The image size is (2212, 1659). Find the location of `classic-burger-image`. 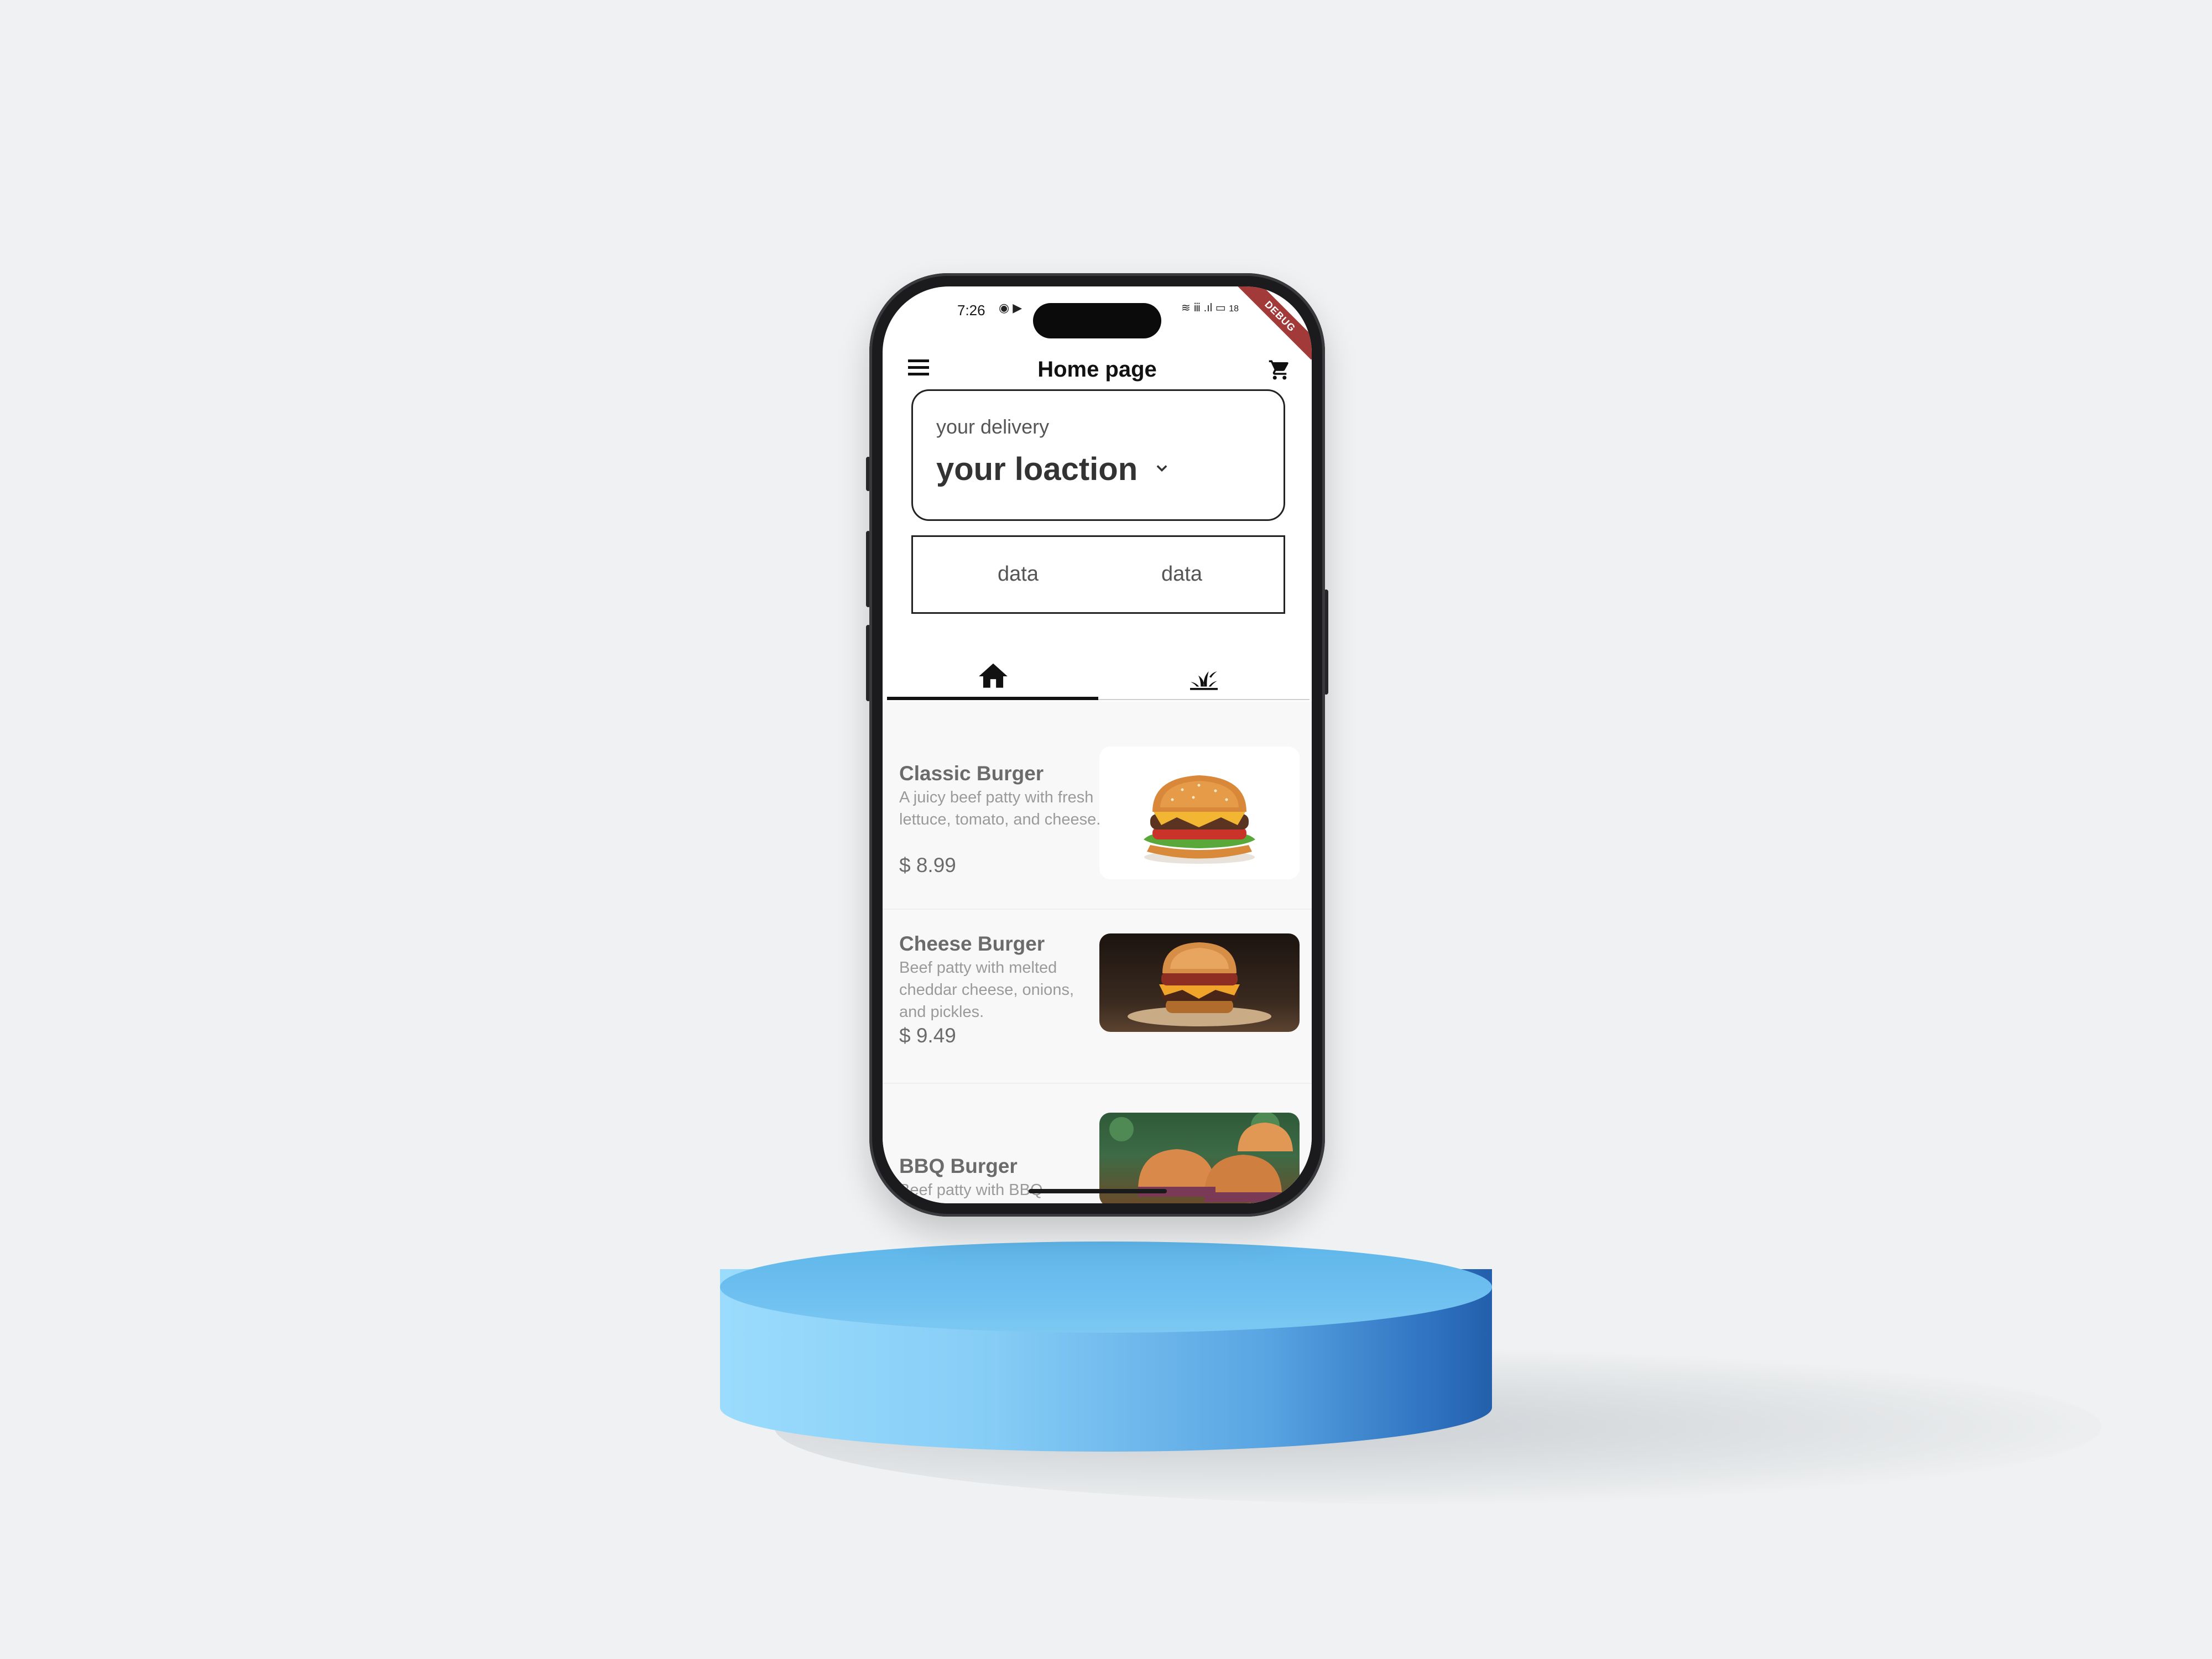

classic-burger-image is located at coordinates (1199, 813).